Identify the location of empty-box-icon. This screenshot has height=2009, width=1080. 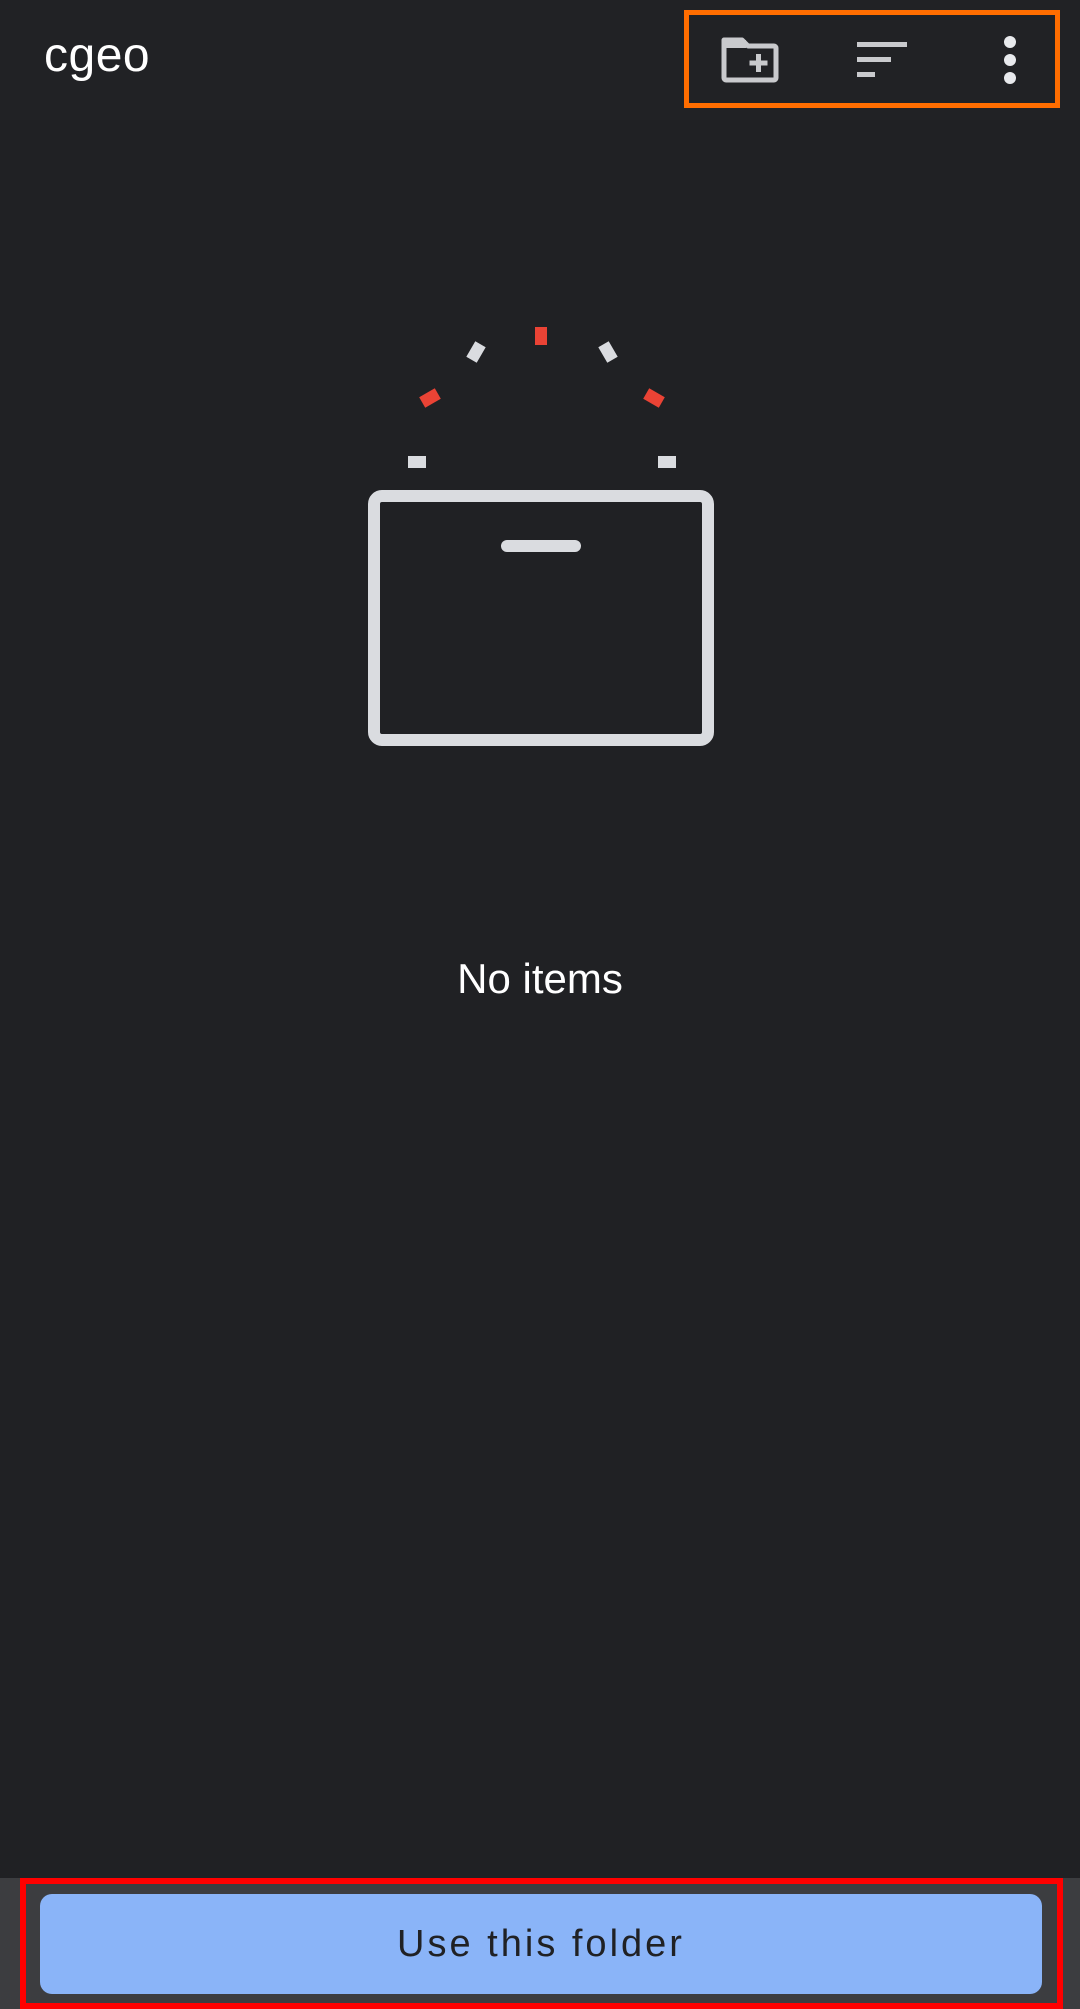
(541, 536).